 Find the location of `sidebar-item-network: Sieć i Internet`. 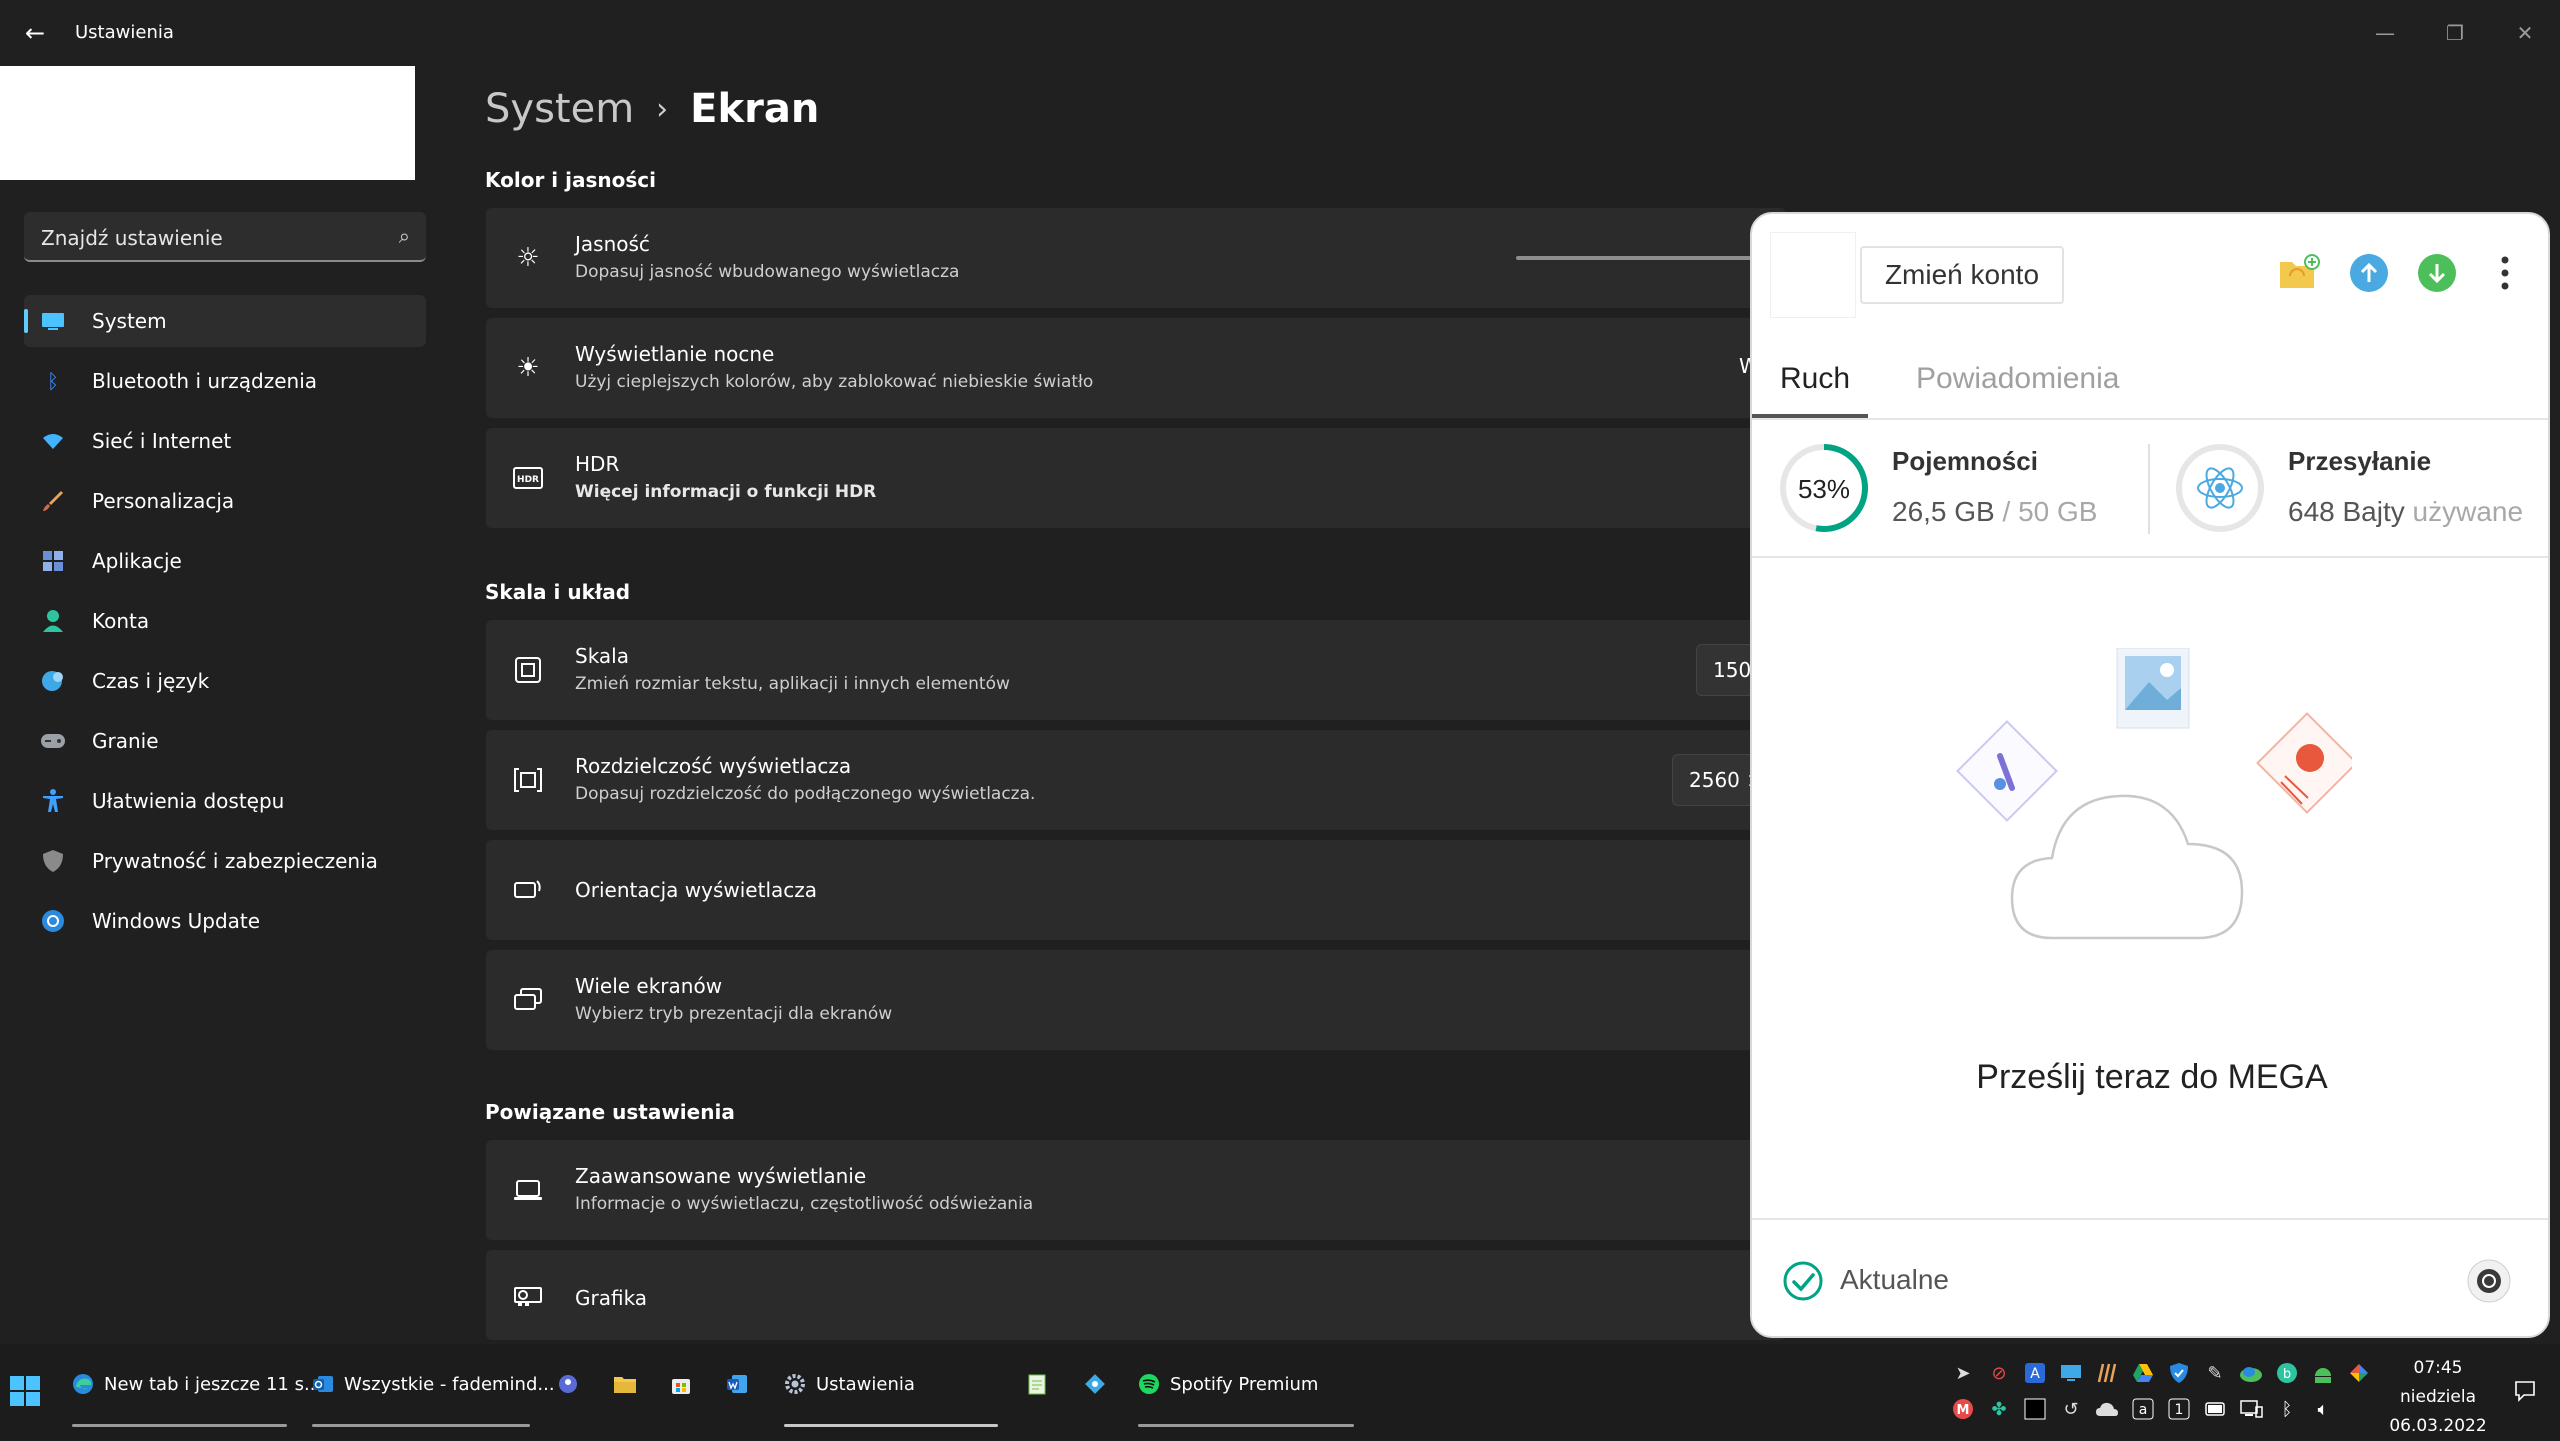

sidebar-item-network: Sieć i Internet is located at coordinates (225, 441).